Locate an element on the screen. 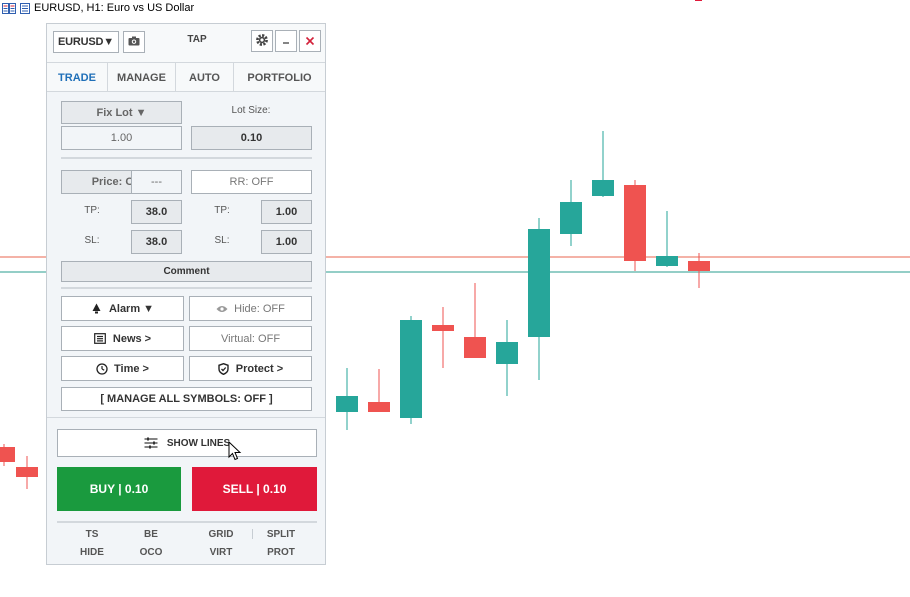 This screenshot has height=597, width=910. eye-icon is located at coordinates (222, 309).